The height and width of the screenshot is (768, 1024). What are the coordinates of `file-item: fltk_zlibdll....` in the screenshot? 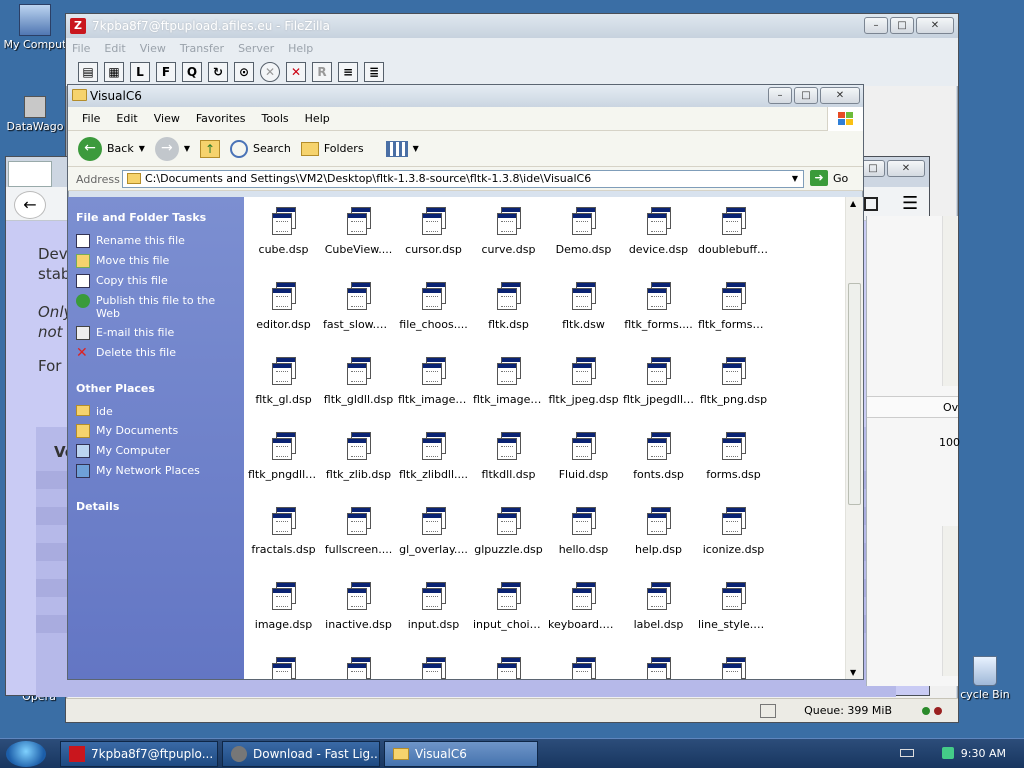 It's located at (433, 456).